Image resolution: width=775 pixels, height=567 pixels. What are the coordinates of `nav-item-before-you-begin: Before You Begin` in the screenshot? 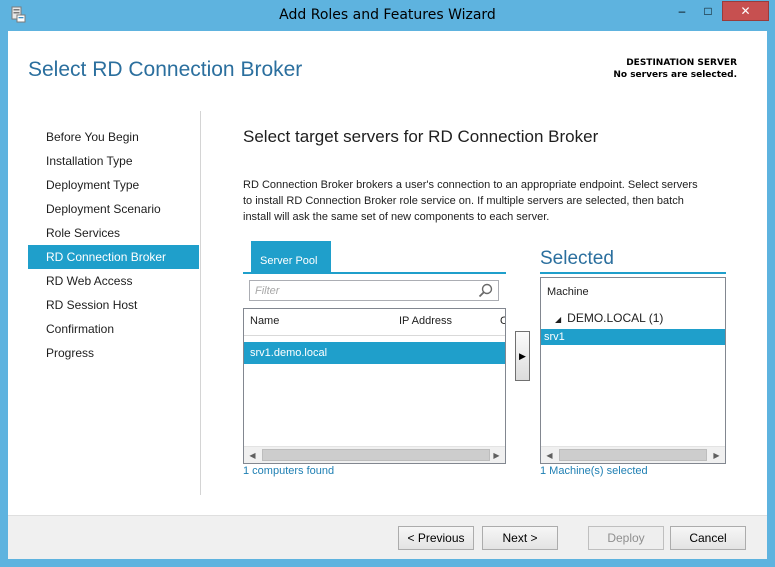 It's located at (113, 137).